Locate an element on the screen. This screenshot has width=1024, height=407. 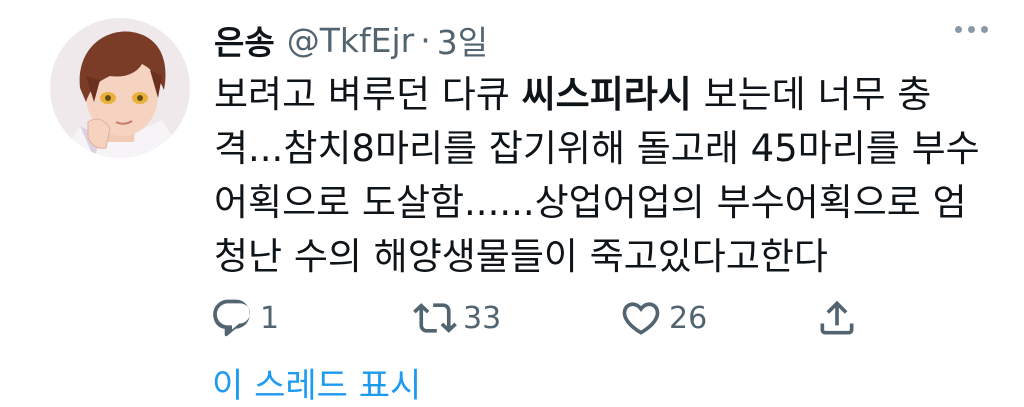
show-thread-link: 이 스레드 표시 is located at coordinates (316, 382).